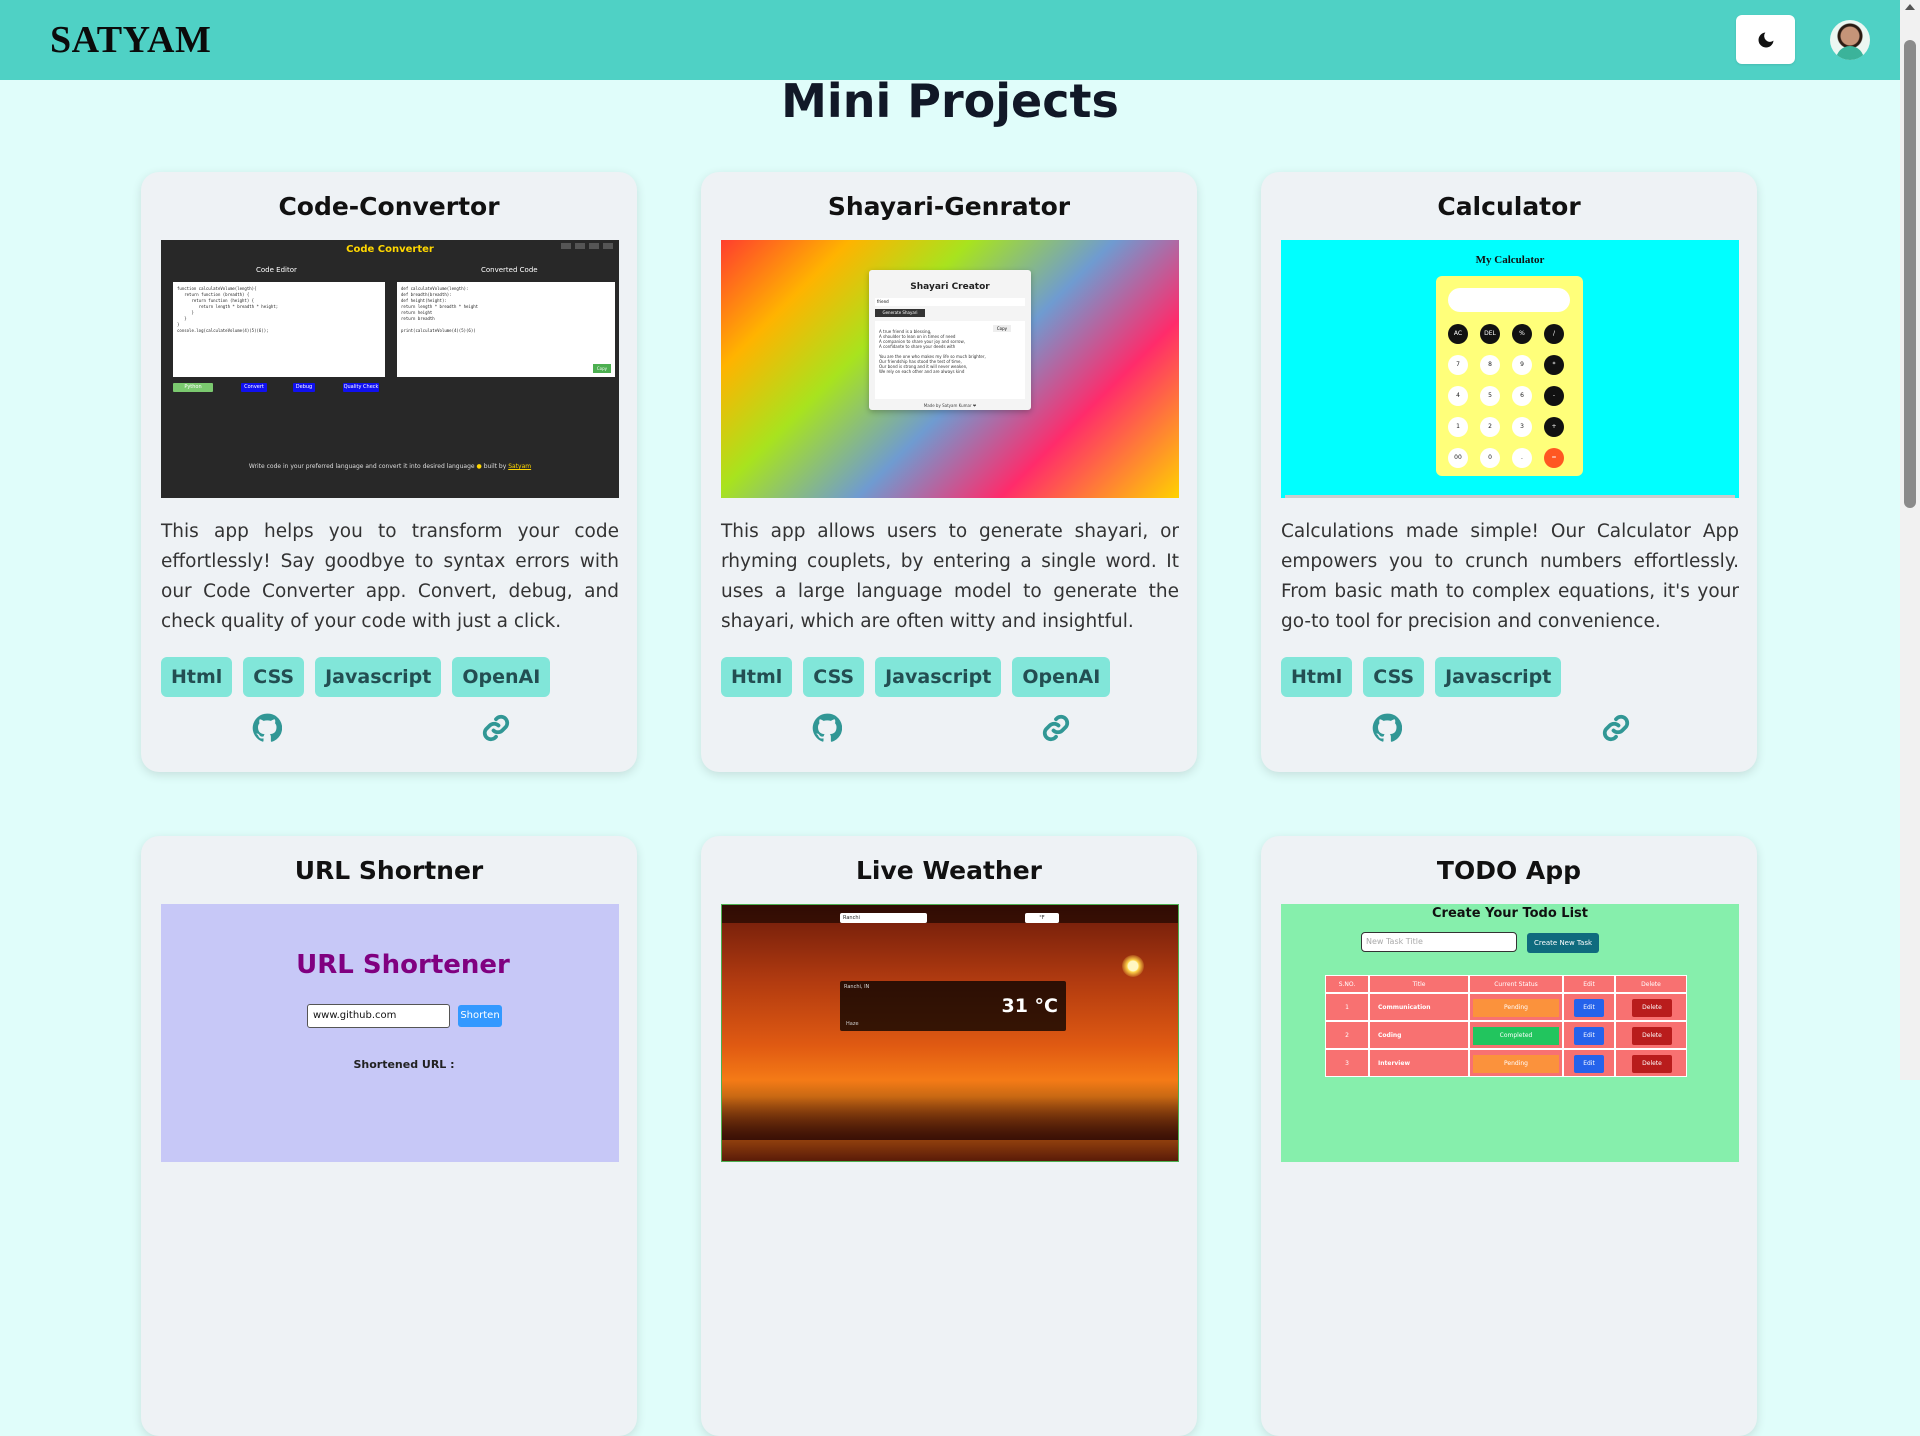 This screenshot has height=1436, width=1920. I want to click on card-title: Code-Convertor, so click(389, 206).